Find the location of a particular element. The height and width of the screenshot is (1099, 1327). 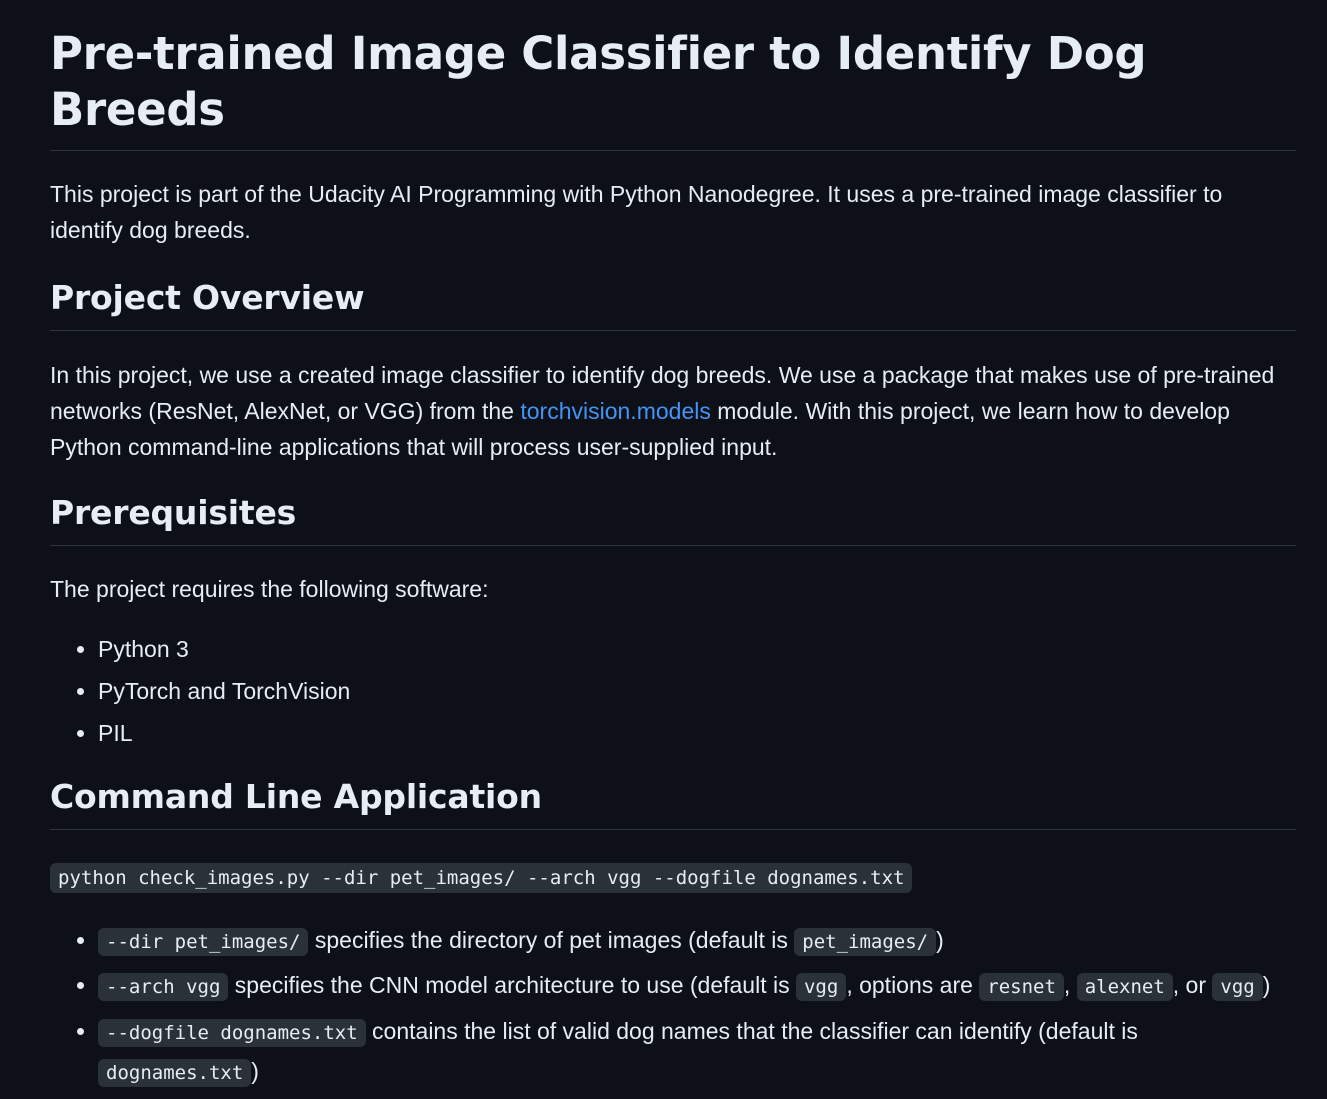

section-heading-overview: Project Overview is located at coordinates (673, 303).